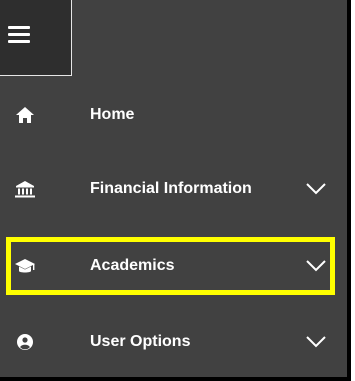 This screenshot has height=381, width=355. I want to click on nav-item-label: Academics, so click(132, 265).